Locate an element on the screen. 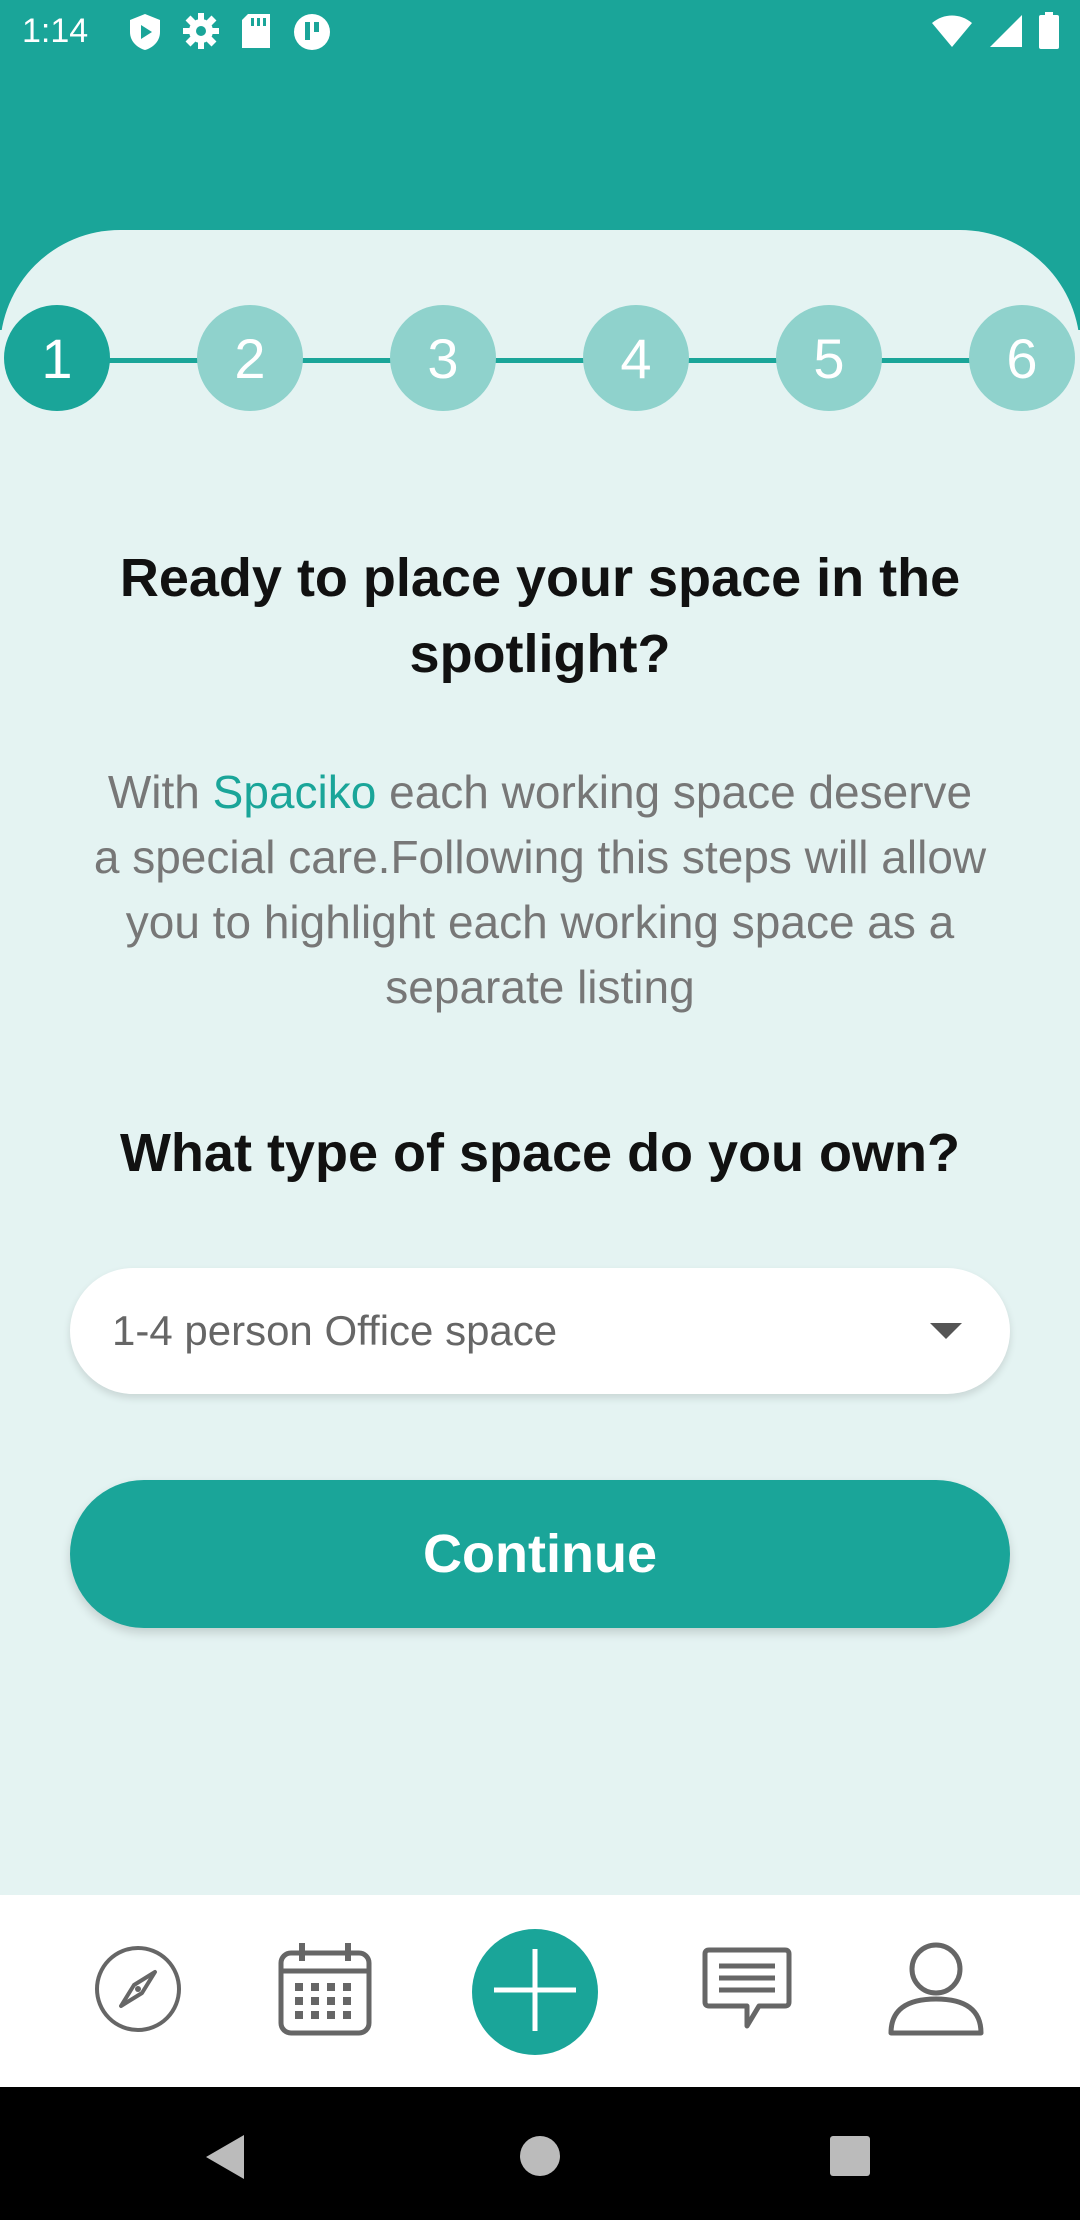 The height and width of the screenshot is (2220, 1080). battery-icon is located at coordinates (1049, 33).